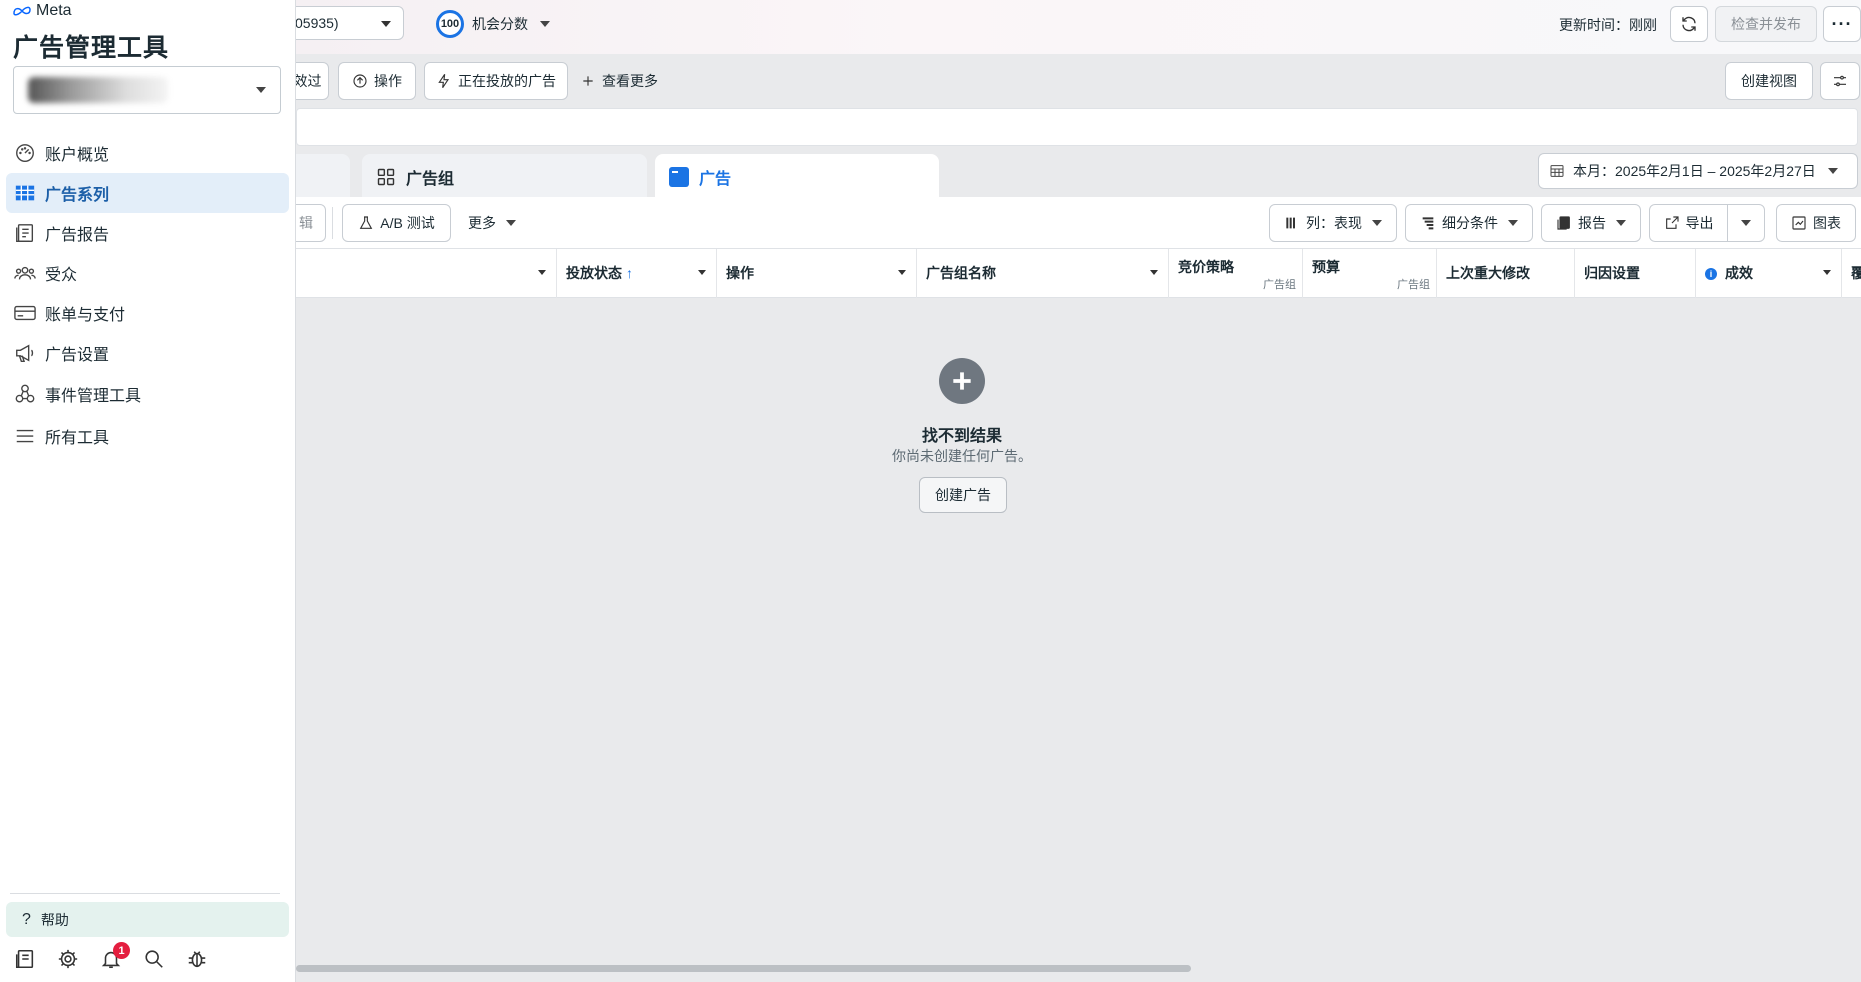  I want to click on table-grid-icon, so click(25, 193).